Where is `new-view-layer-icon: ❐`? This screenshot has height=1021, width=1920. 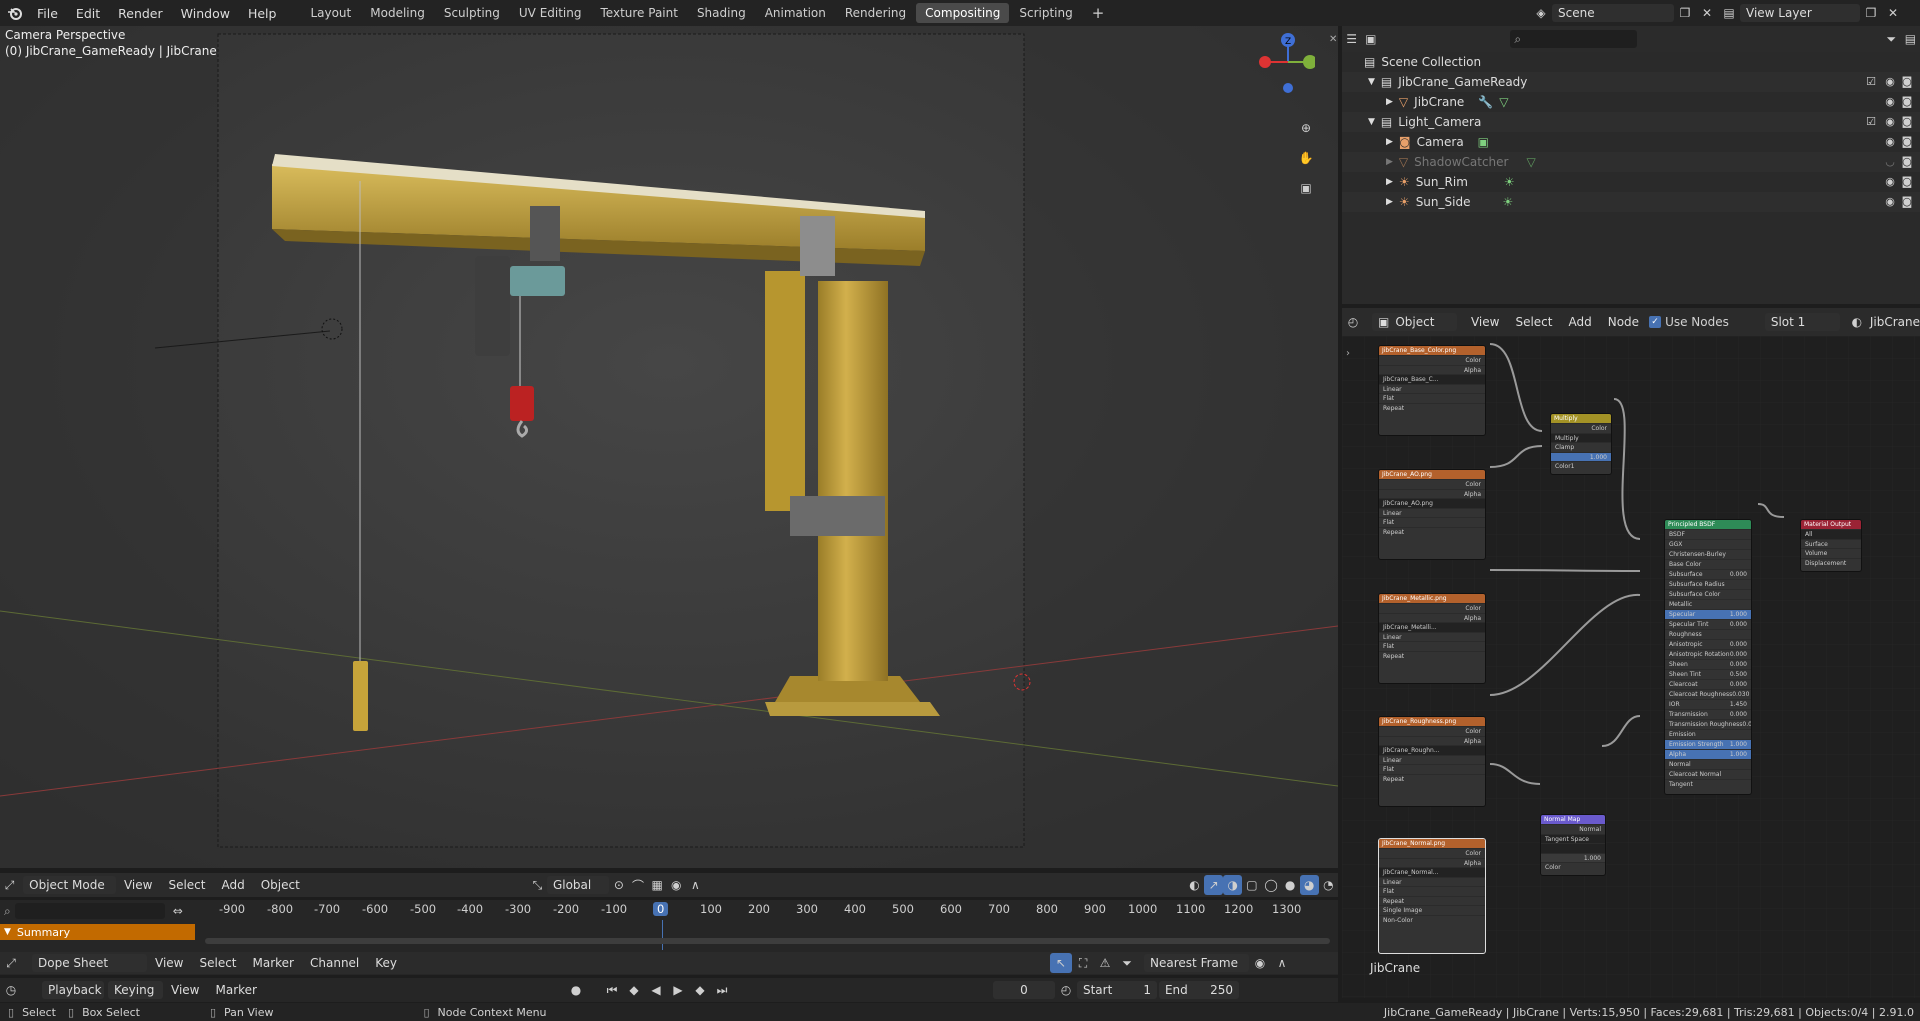 new-view-layer-icon: ❐ is located at coordinates (1871, 13).